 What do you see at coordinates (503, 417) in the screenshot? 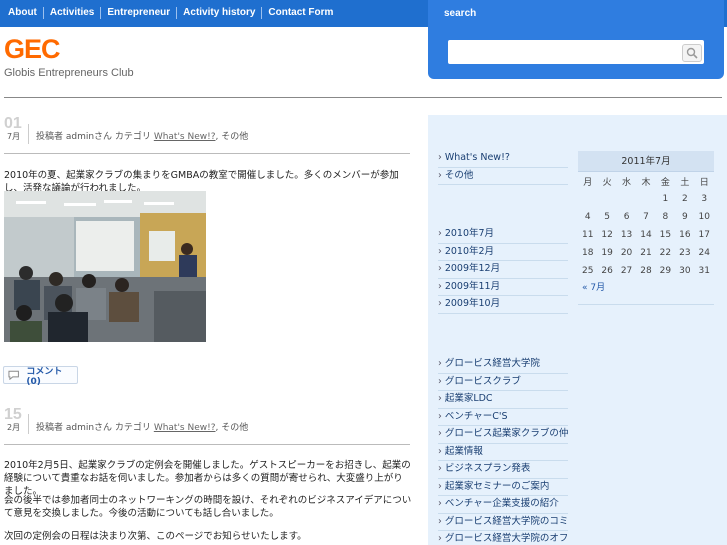
I see `link-item: › ベンチャーC'S` at bounding box center [503, 417].